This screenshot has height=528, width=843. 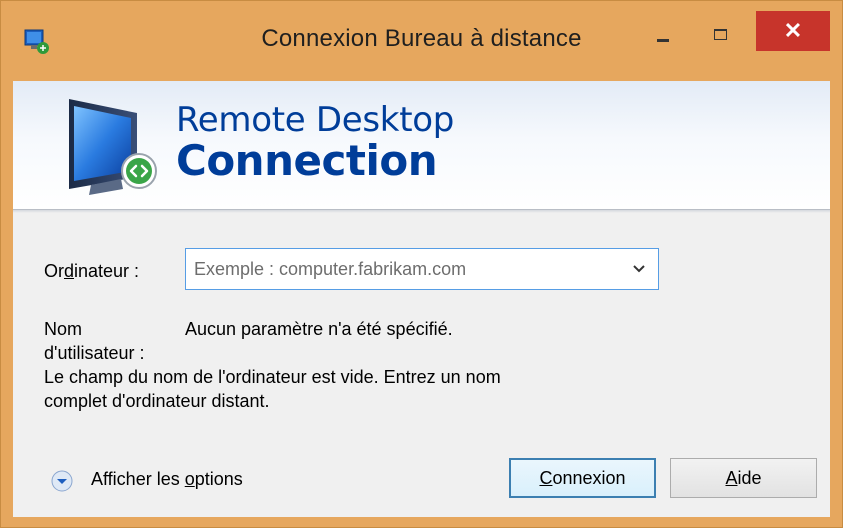 What do you see at coordinates (721, 37) in the screenshot?
I see `maximize-button` at bounding box center [721, 37].